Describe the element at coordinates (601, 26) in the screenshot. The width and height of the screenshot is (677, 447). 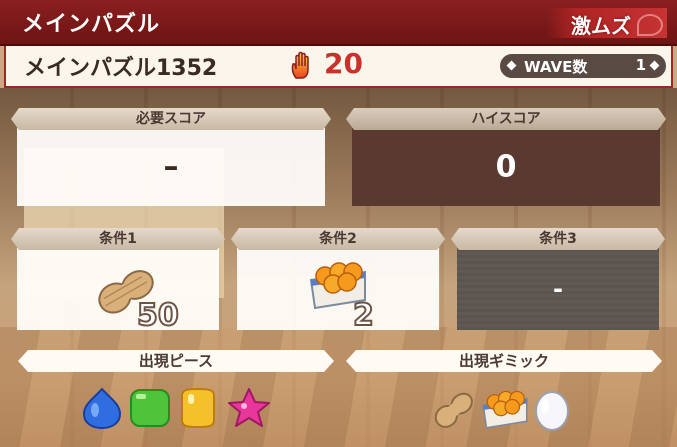
I see `difficulty-label: 激ムズ` at that location.